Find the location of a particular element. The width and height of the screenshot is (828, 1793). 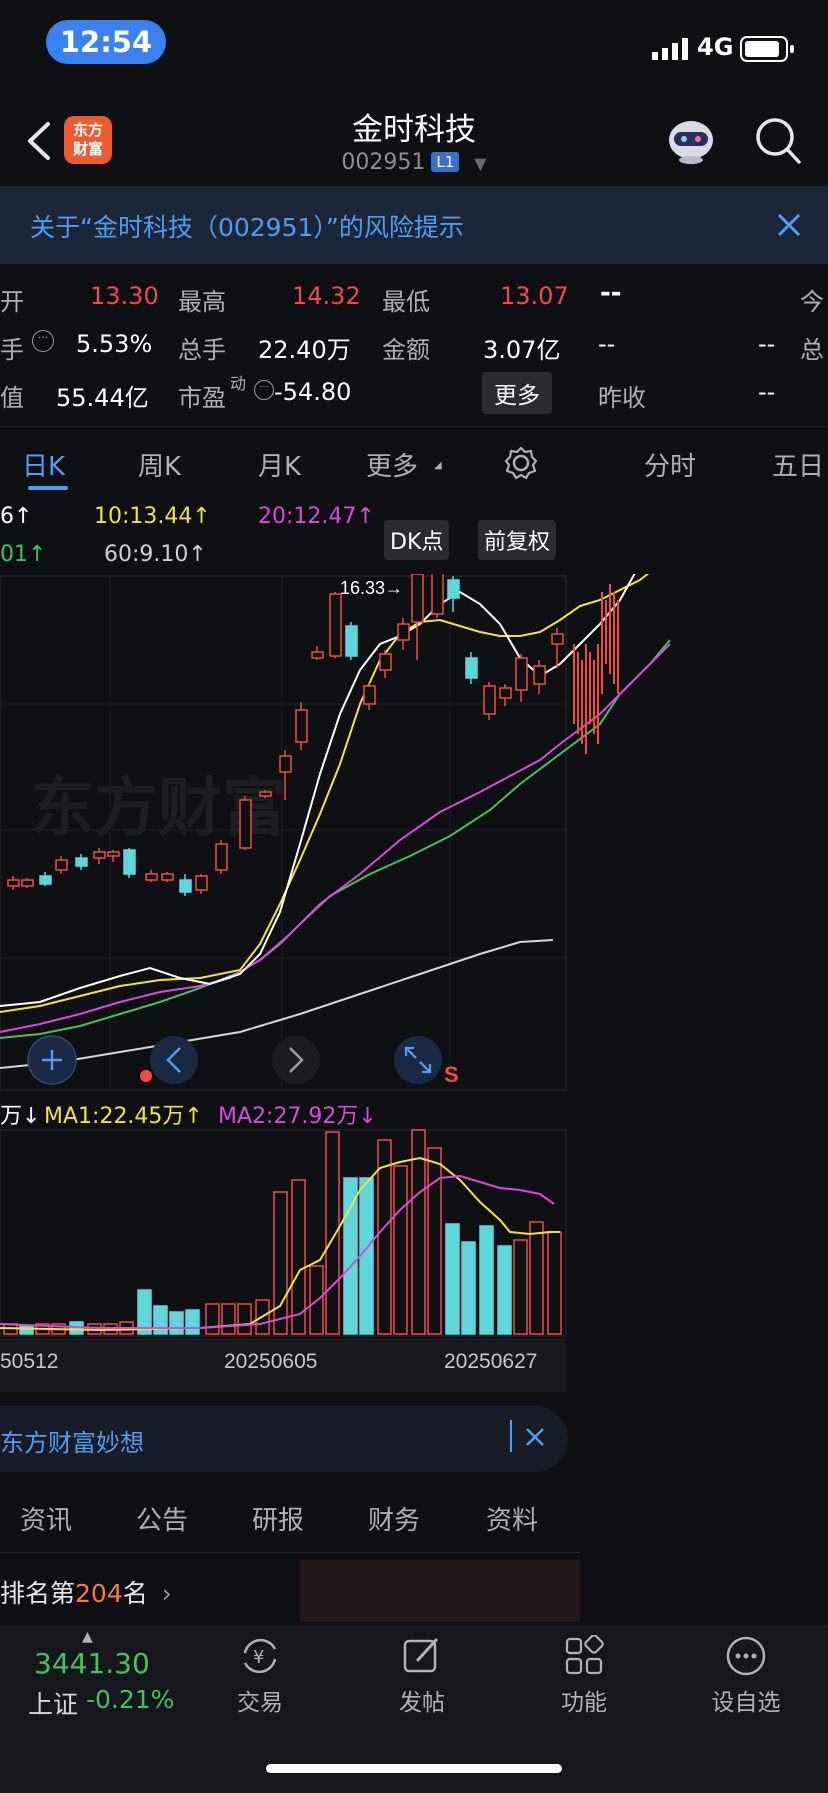

index-name: 上证 is located at coordinates (53, 1703).